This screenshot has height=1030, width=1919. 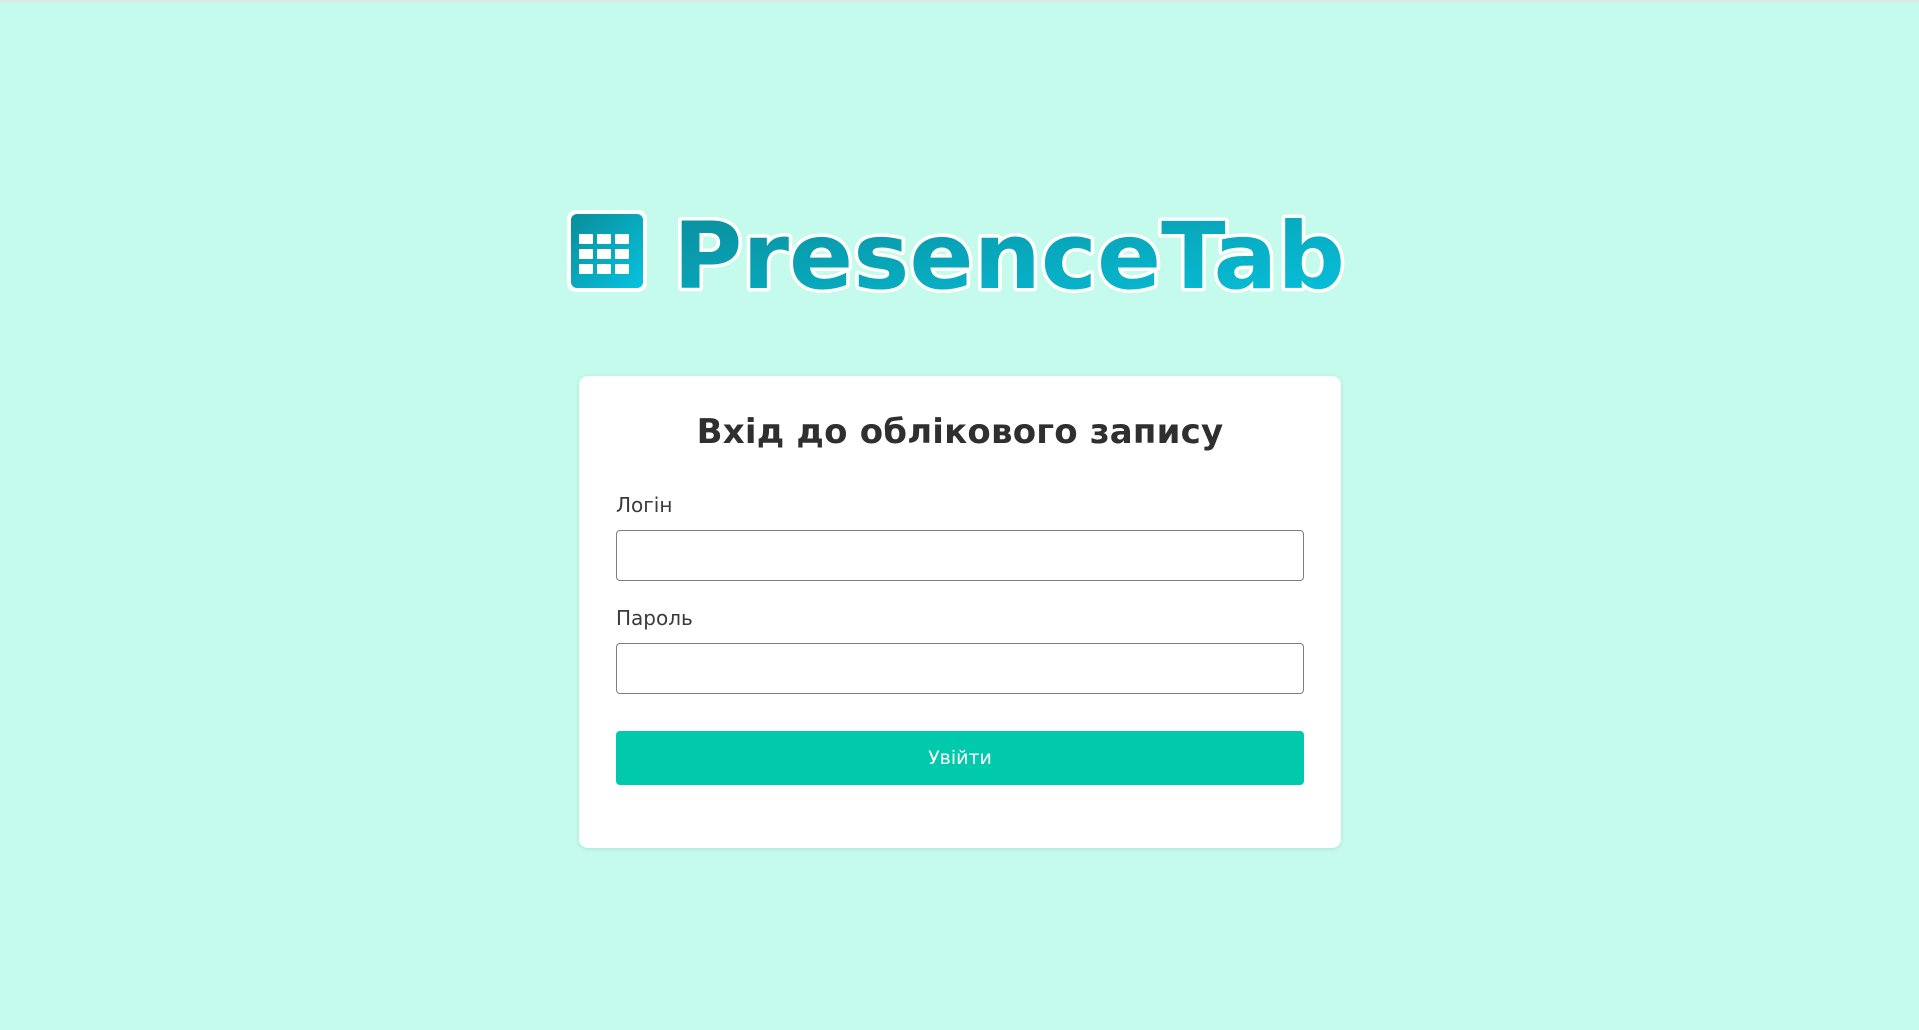 I want to click on password-input, so click(x=960, y=668).